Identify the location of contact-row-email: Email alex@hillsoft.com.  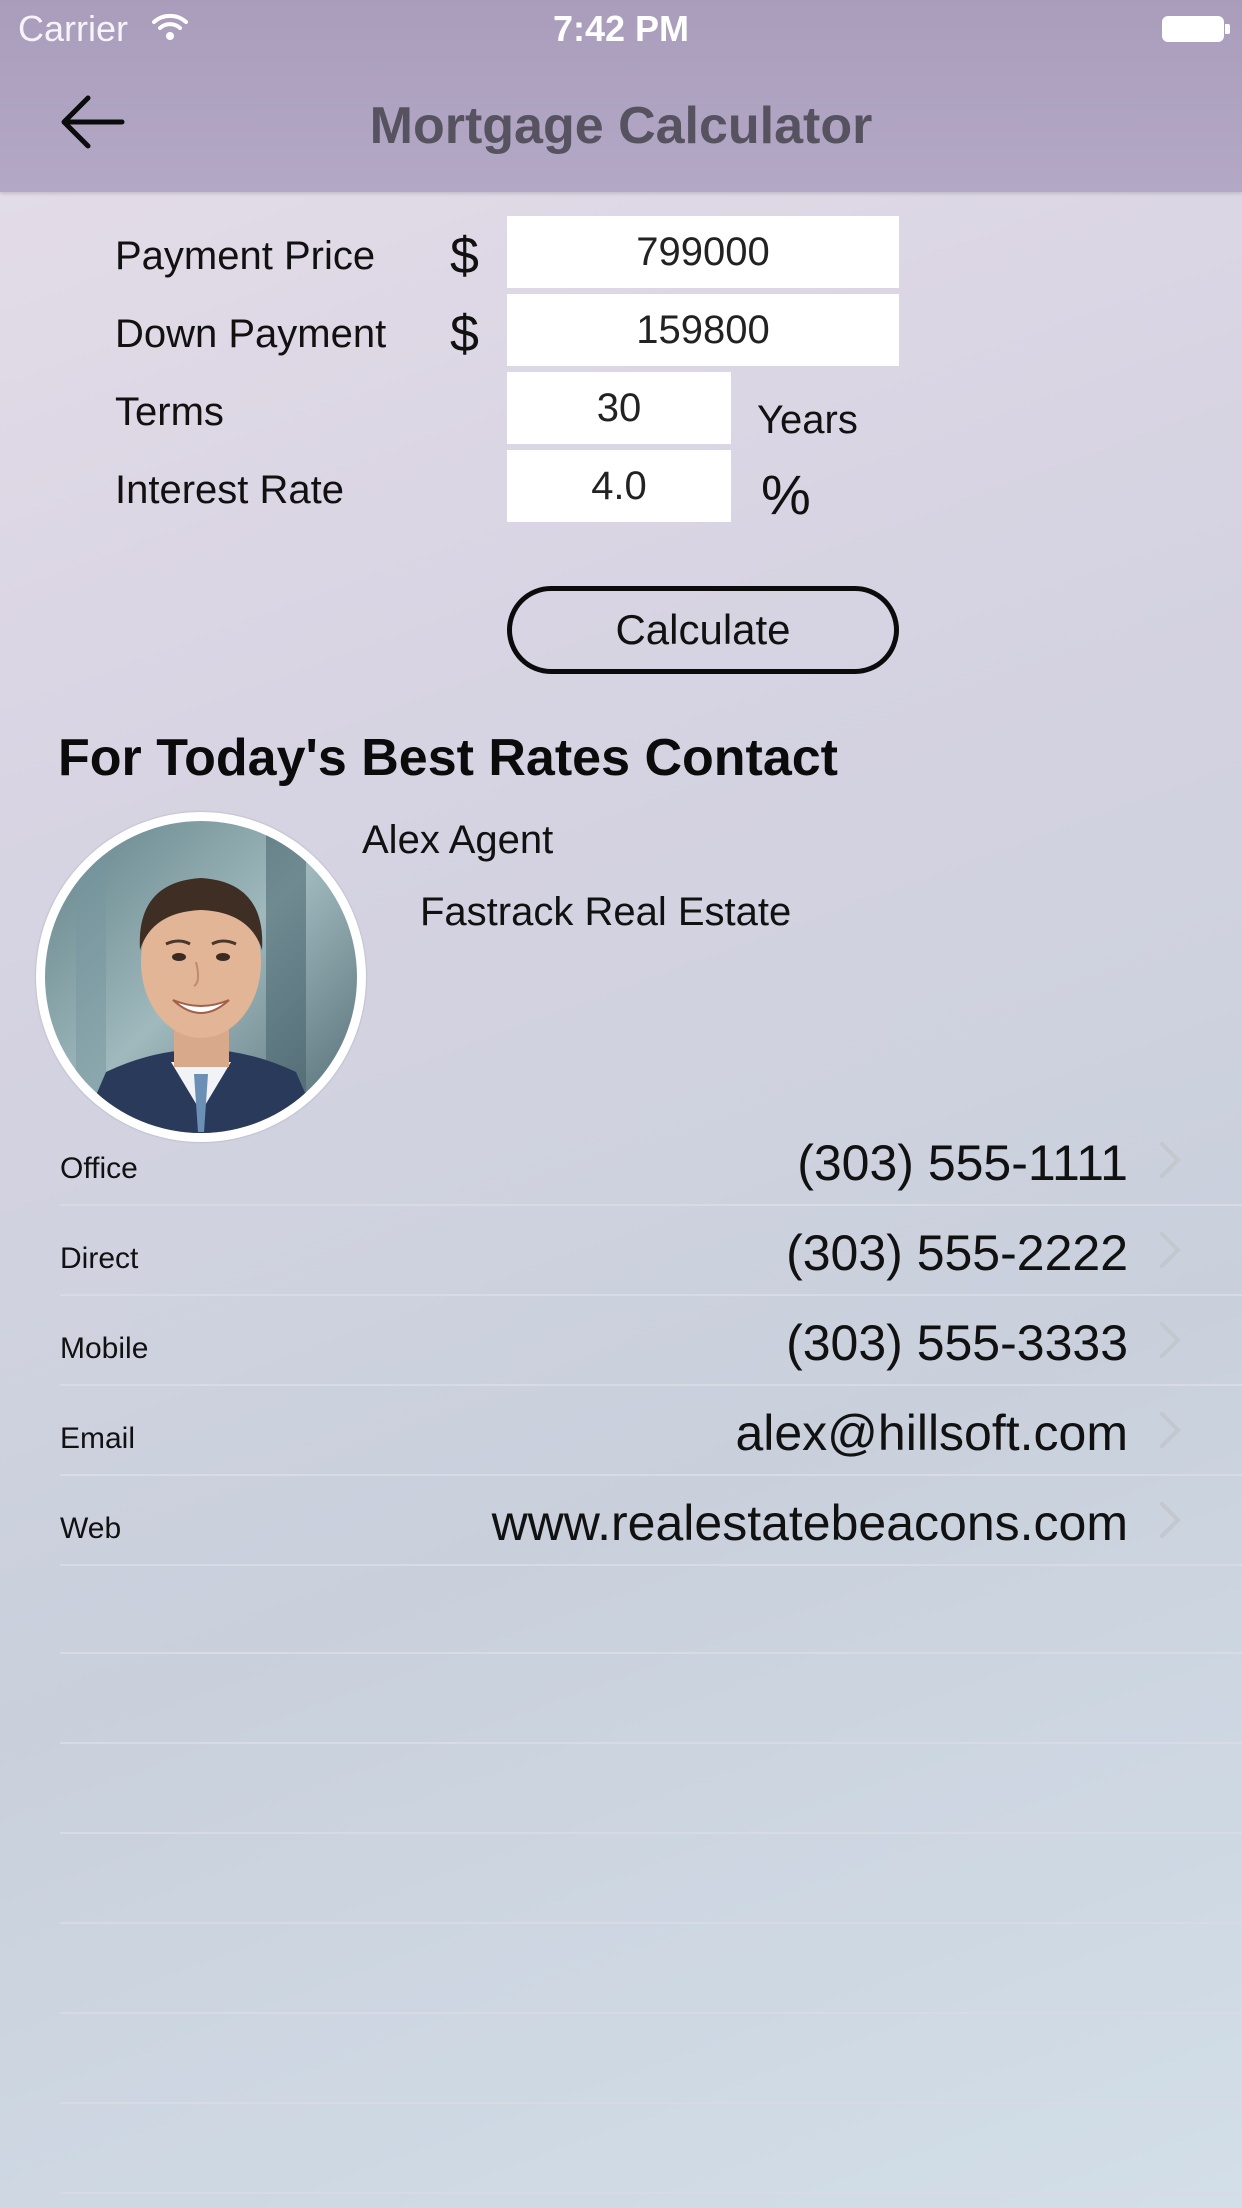
(651, 1430).